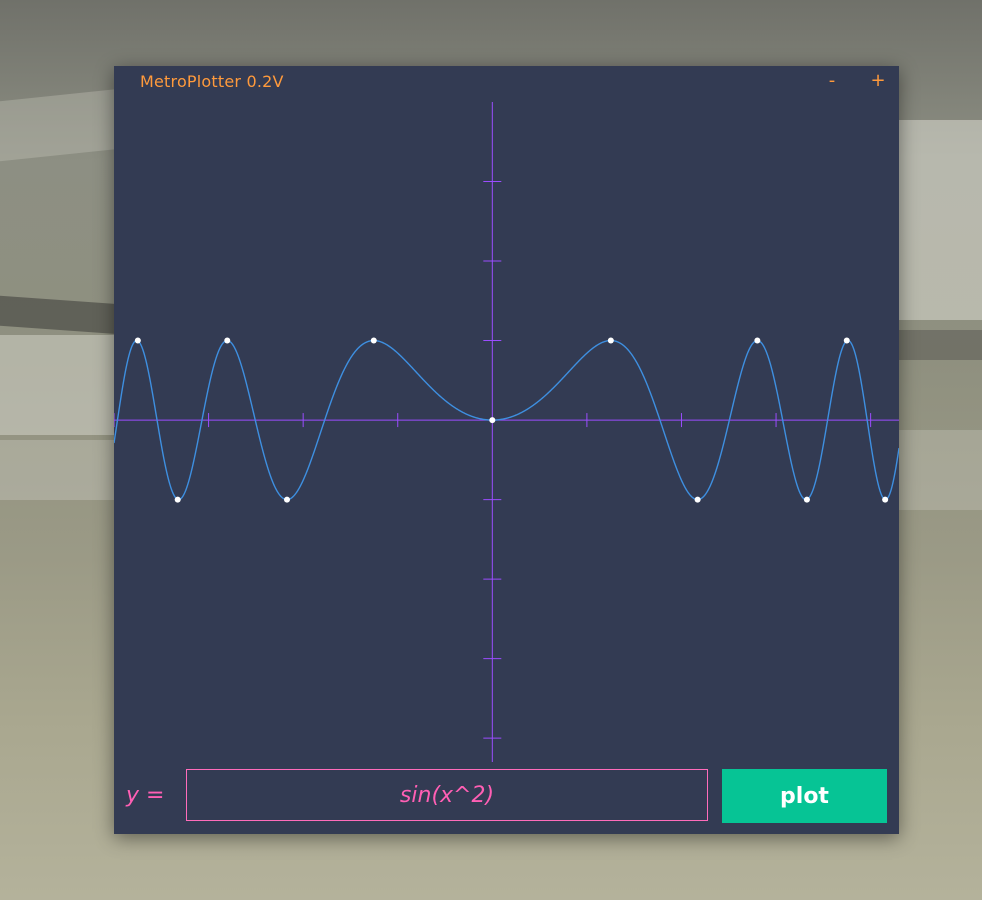 This screenshot has height=900, width=982. I want to click on y-equals-label: y =, so click(145, 795).